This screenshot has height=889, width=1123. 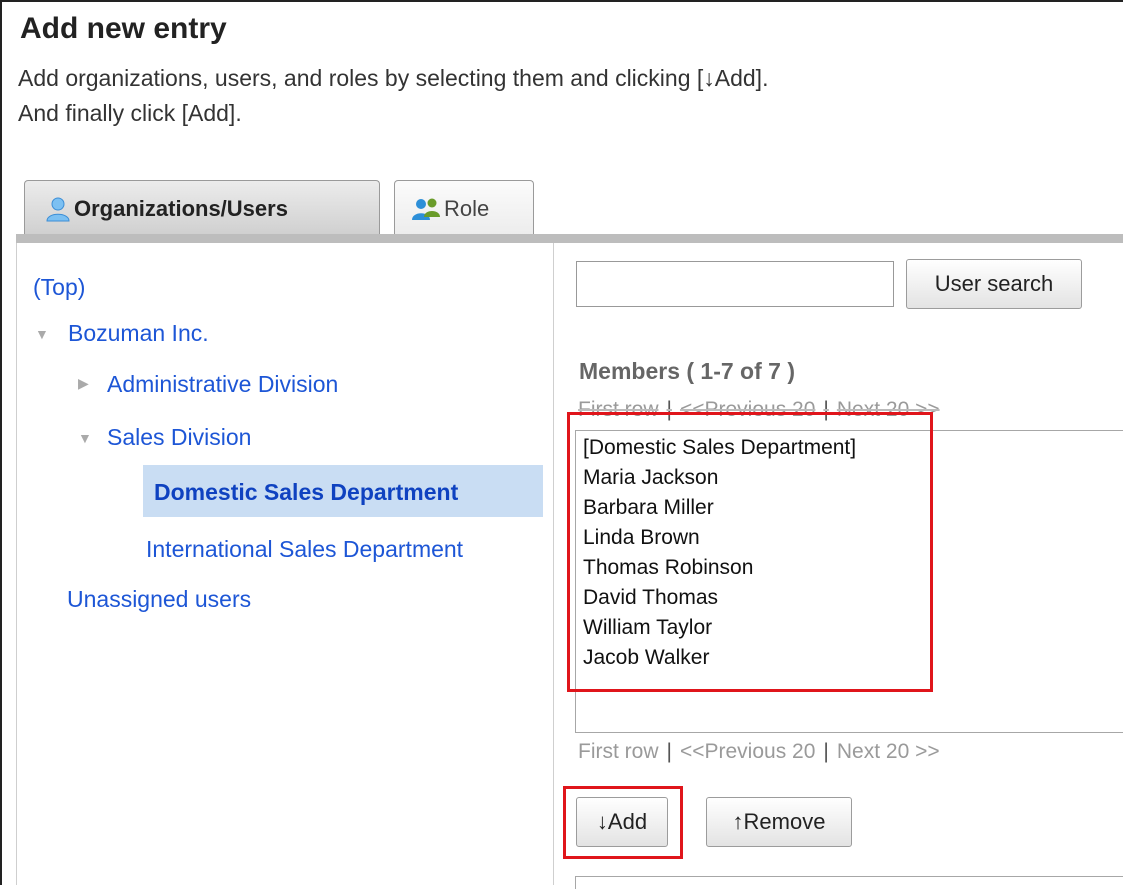 I want to click on member-item: Maria Jackson, so click(x=650, y=478).